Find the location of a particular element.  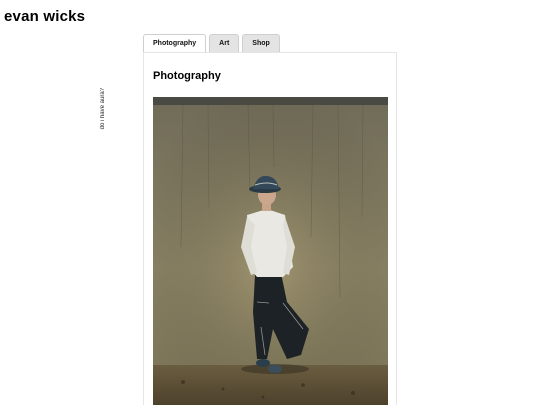

tab-art: Art is located at coordinates (224, 43).